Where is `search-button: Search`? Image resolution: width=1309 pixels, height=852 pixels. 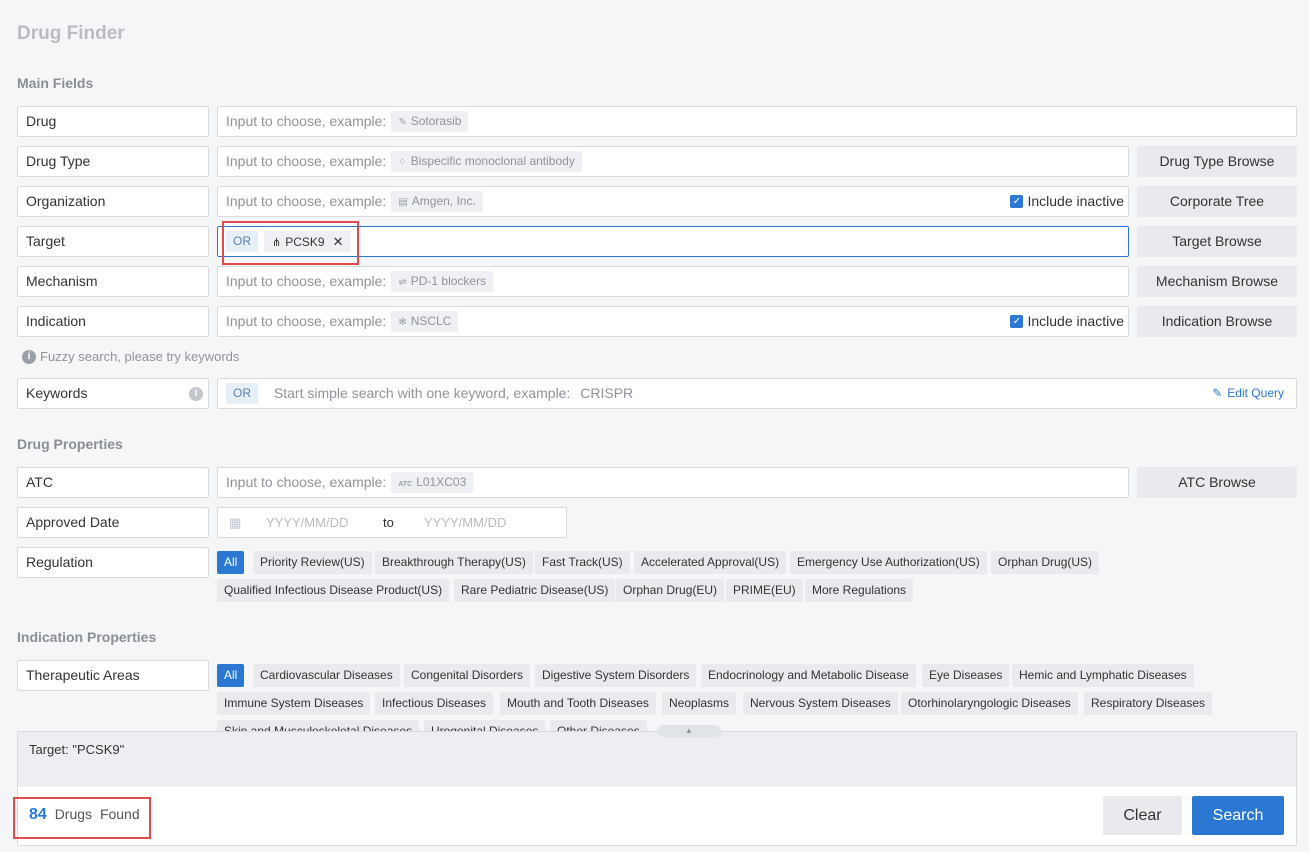 search-button: Search is located at coordinates (1238, 815).